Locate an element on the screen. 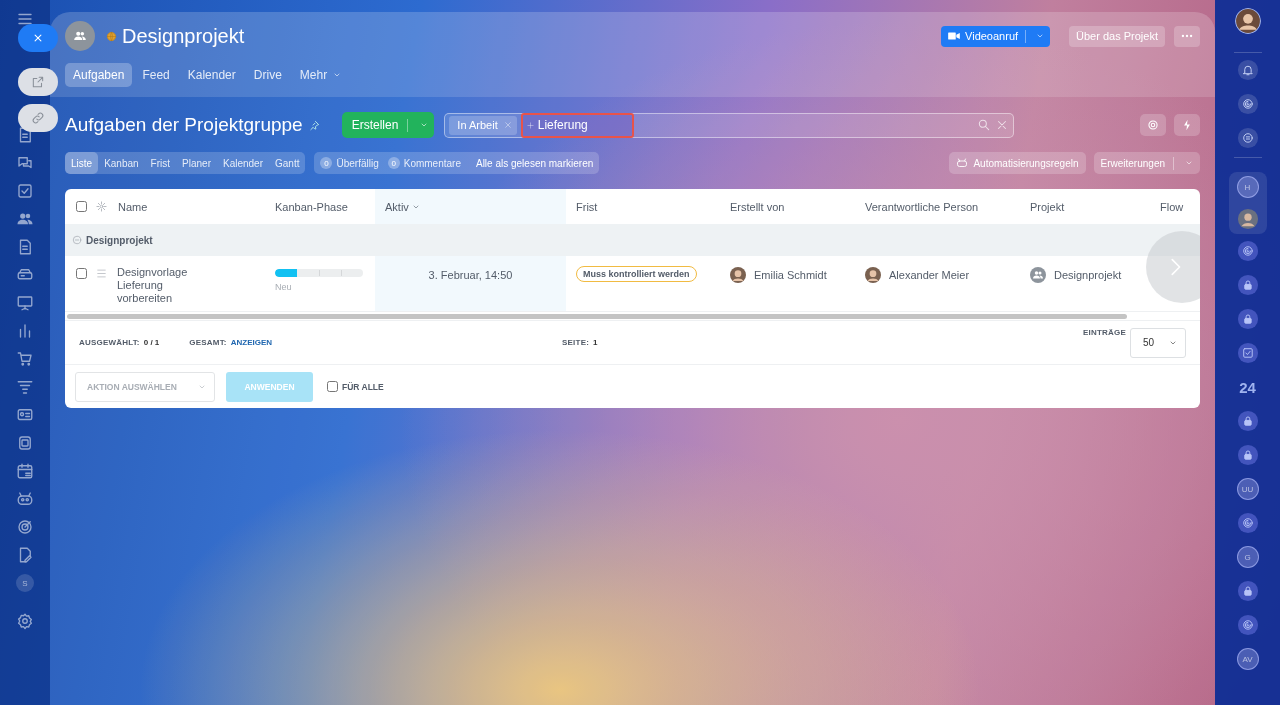  select-all-checkbox is located at coordinates (81, 206).